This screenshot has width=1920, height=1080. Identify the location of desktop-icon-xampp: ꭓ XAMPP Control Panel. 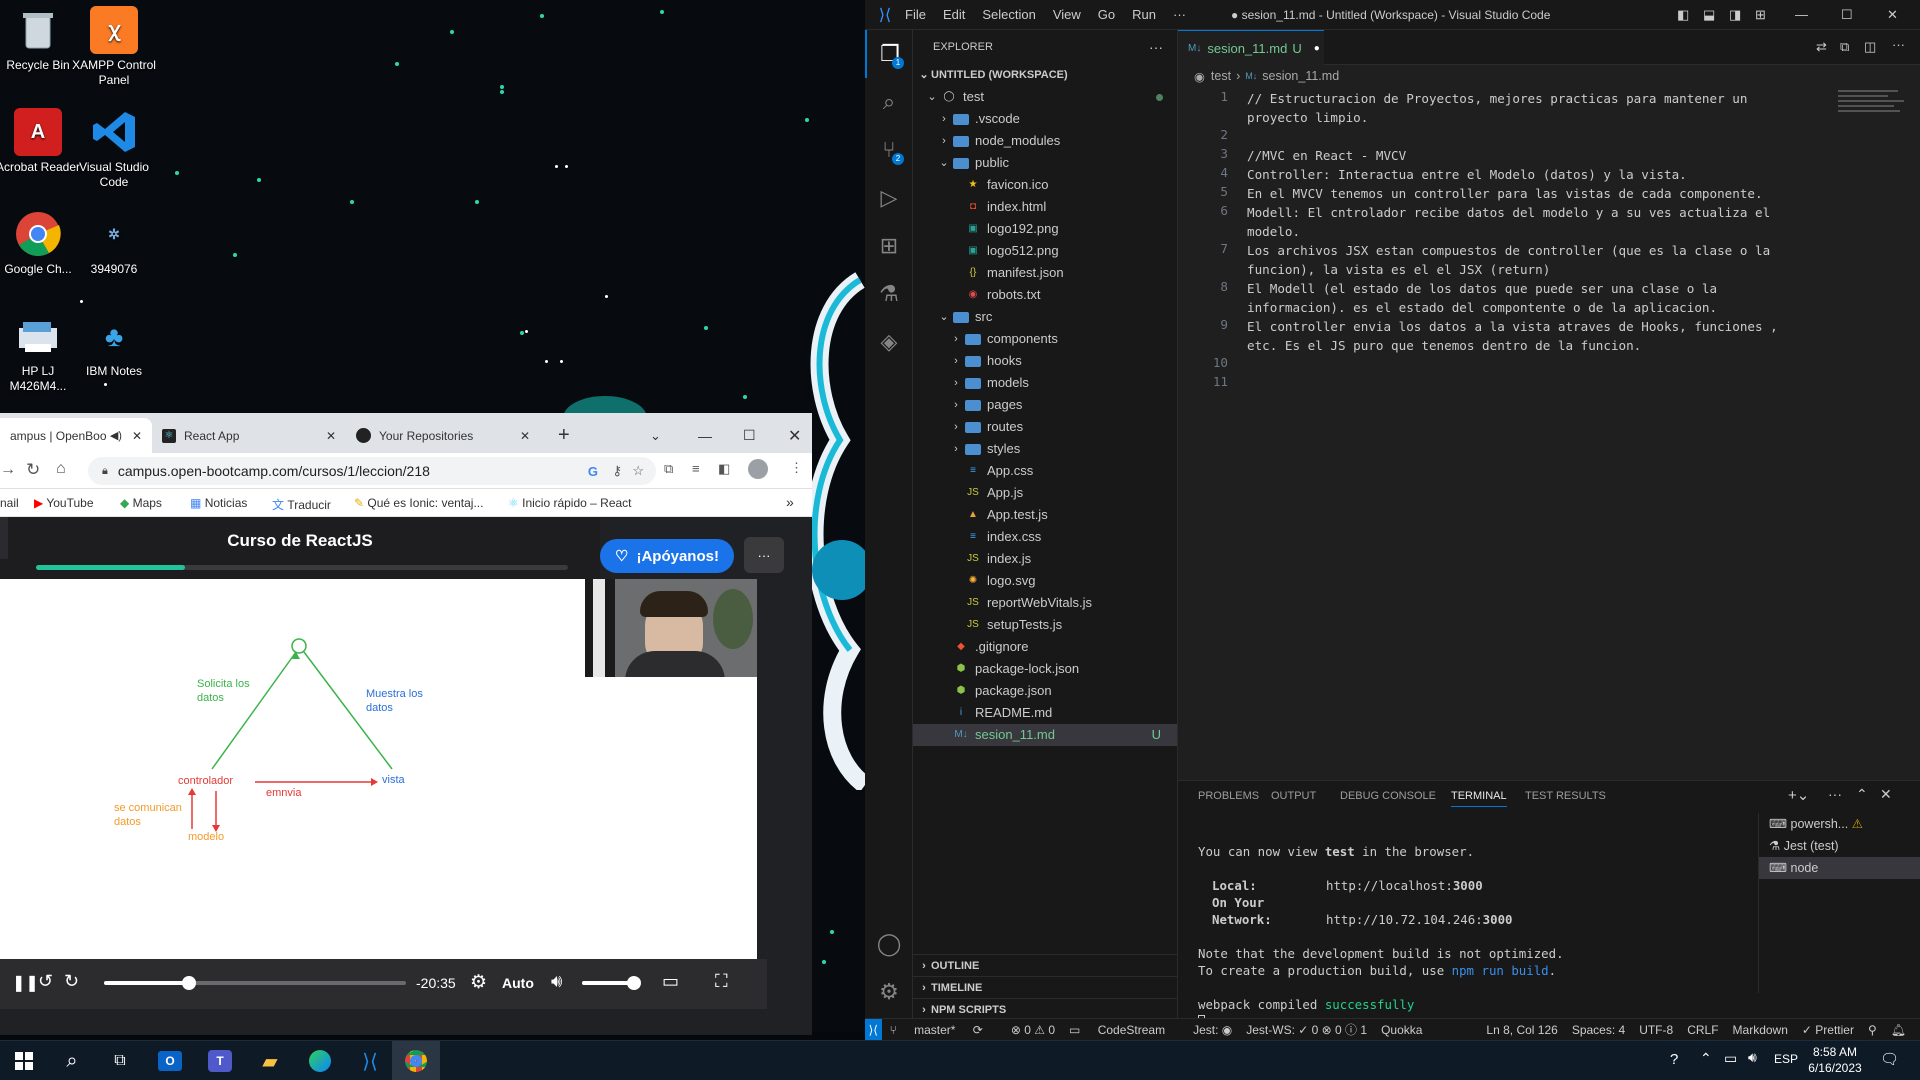
(114, 47).